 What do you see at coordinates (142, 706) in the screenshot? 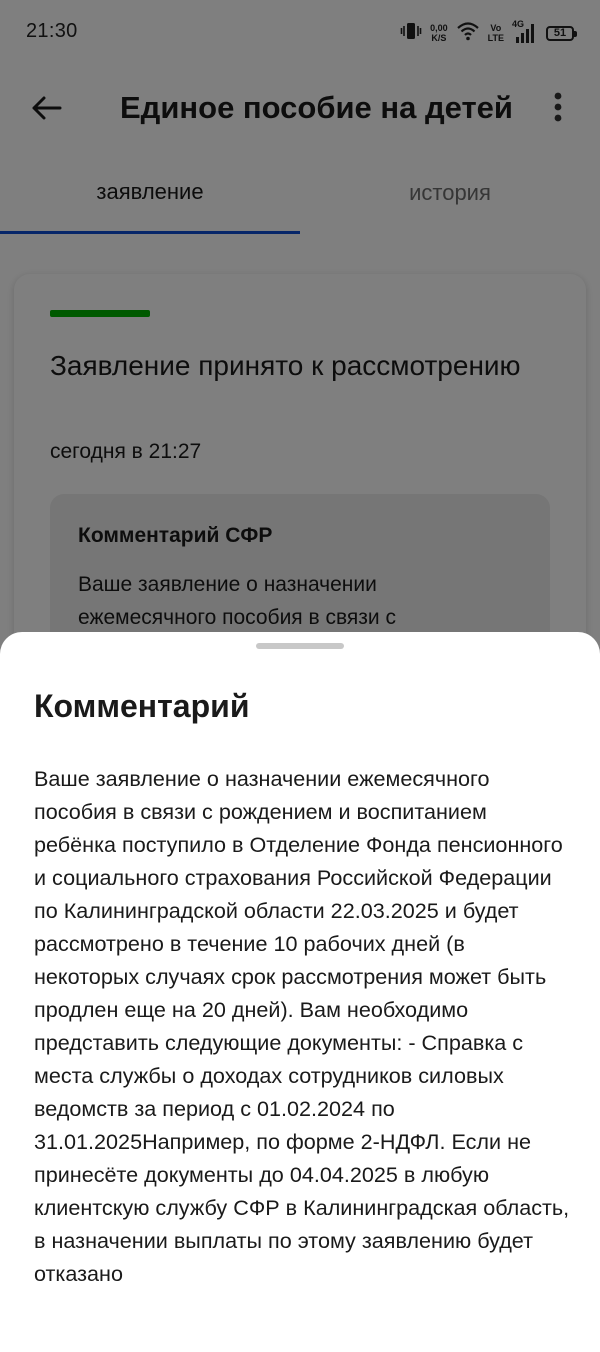
I see `sheet-title: Комментарий` at bounding box center [142, 706].